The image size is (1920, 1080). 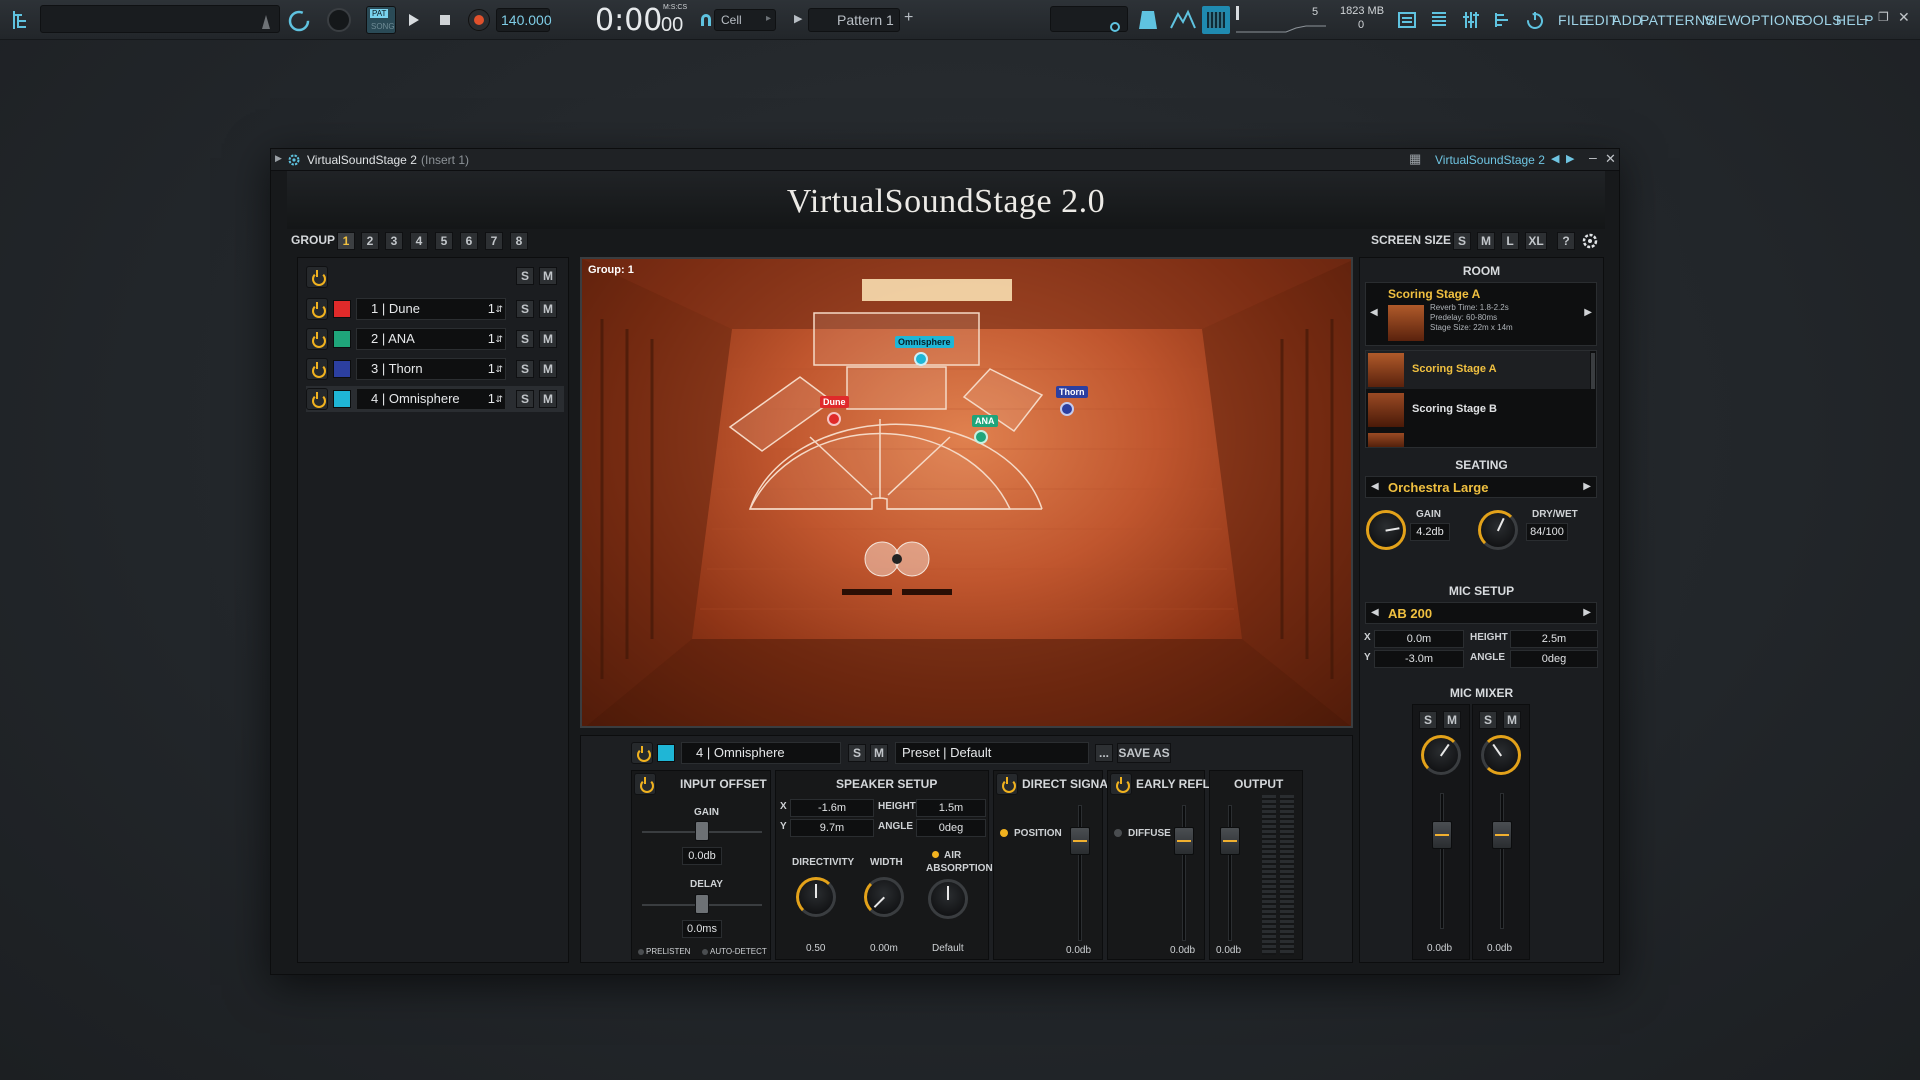 I want to click on track-row-4: 4 | Omnisphere 1 ⇵ S M, so click(x=435, y=399).